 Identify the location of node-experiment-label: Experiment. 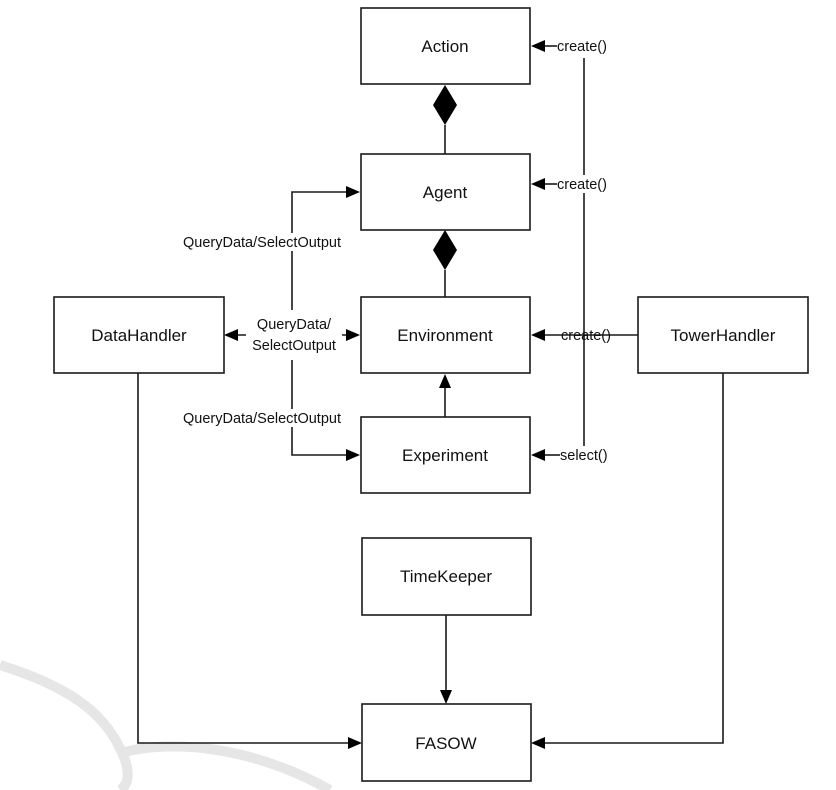
(445, 455).